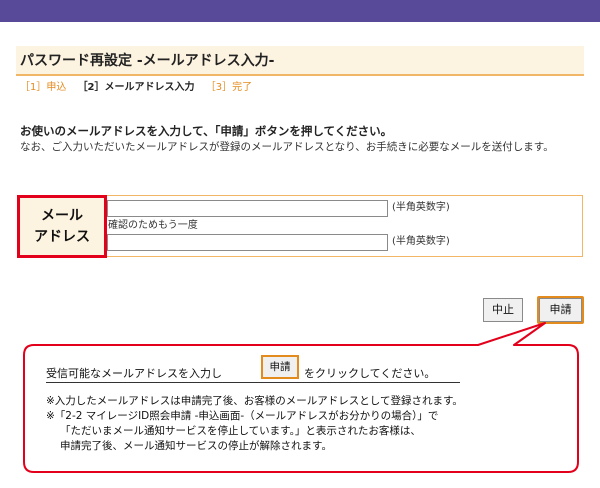 The height and width of the screenshot is (488, 600). I want to click on email-confirm-hint: (半角英数字), so click(421, 241).